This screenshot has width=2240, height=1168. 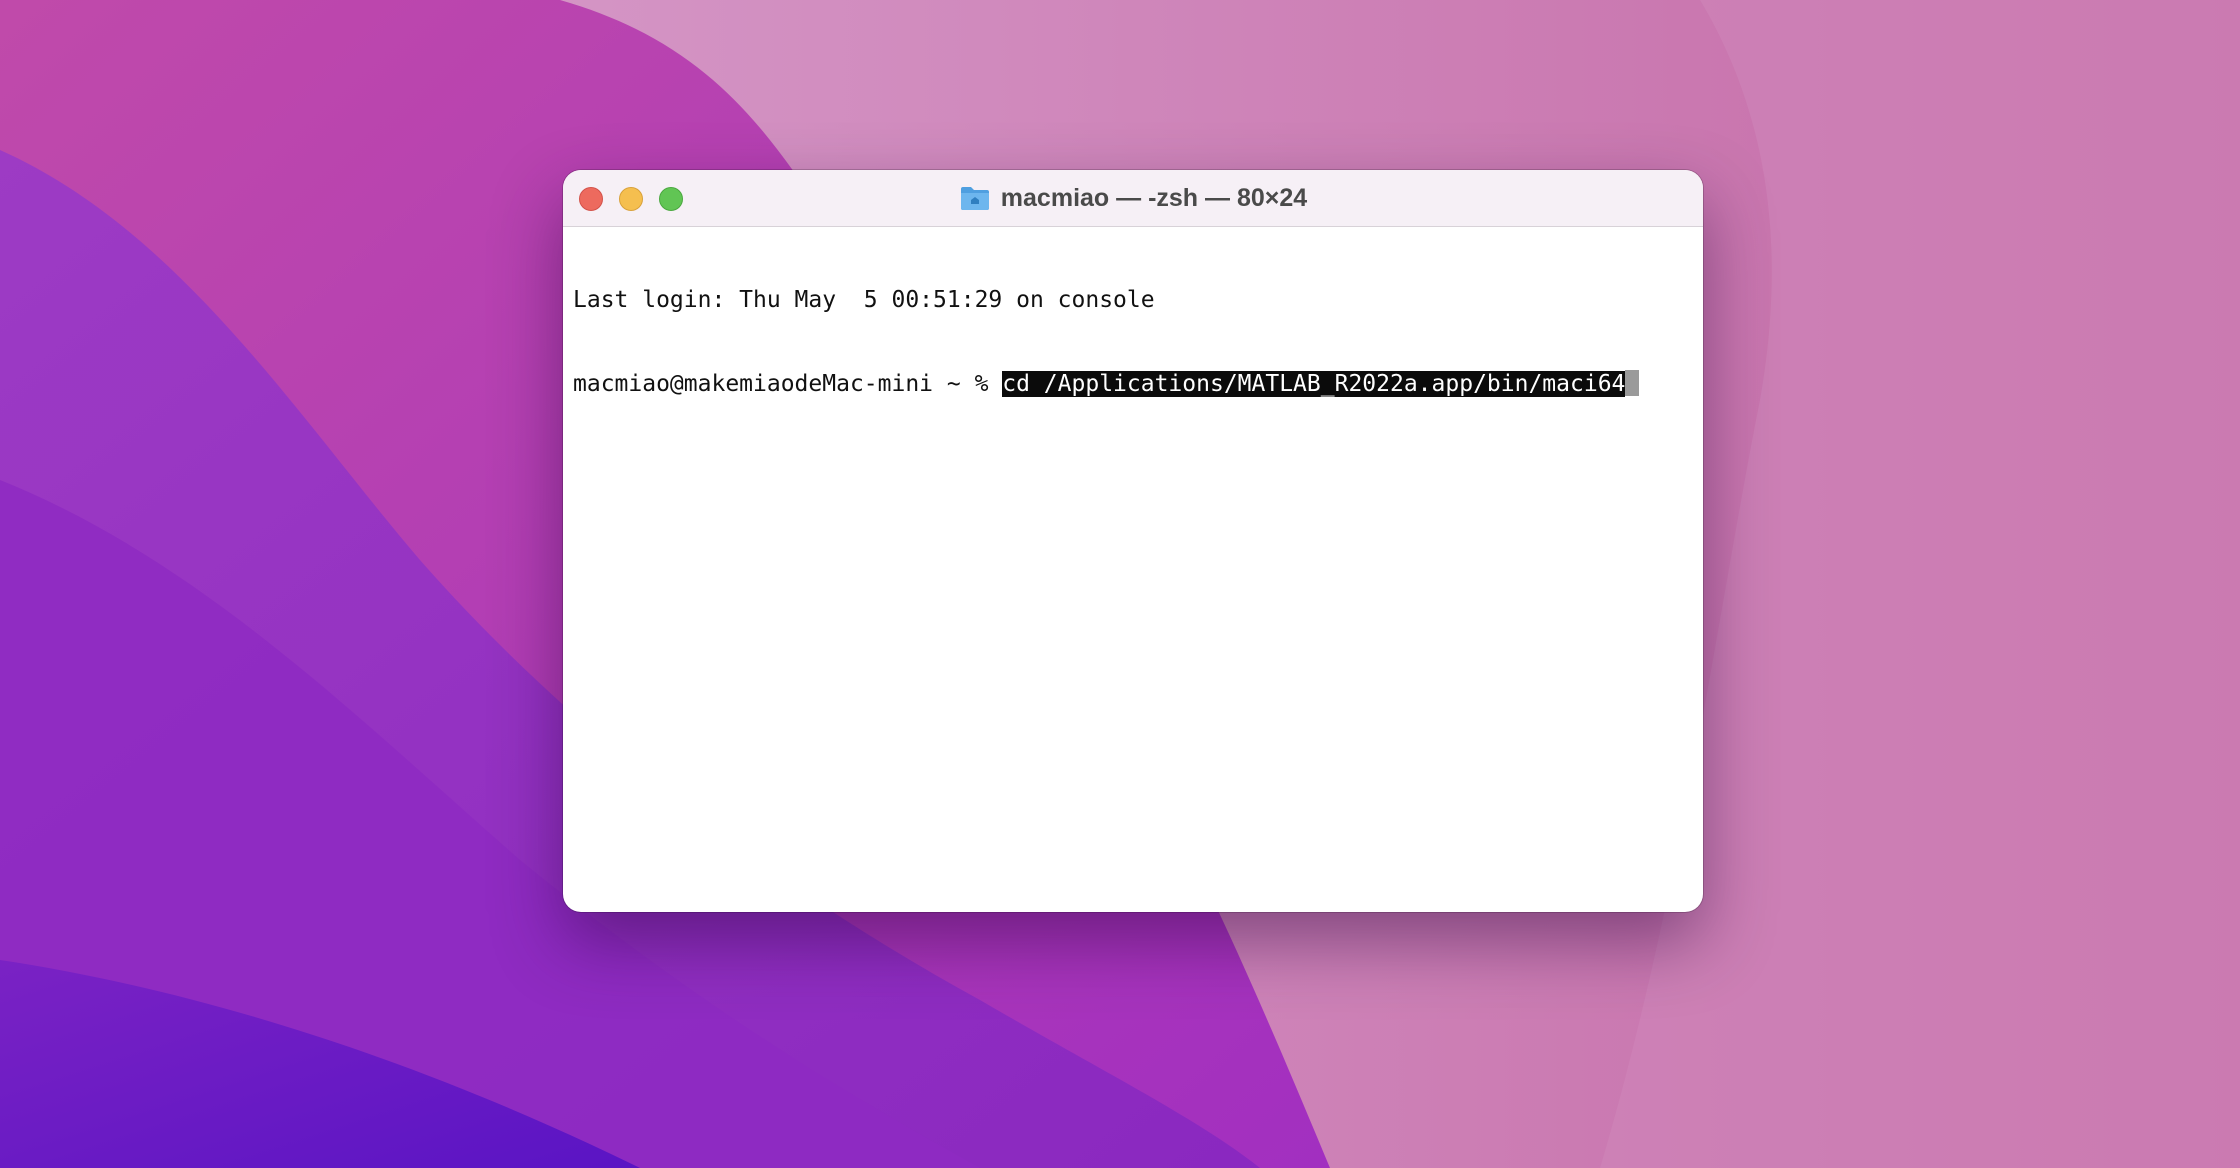 I want to click on shell-prompt: macmiao@makemiaodeMac-mini ~ %, so click(x=788, y=384).